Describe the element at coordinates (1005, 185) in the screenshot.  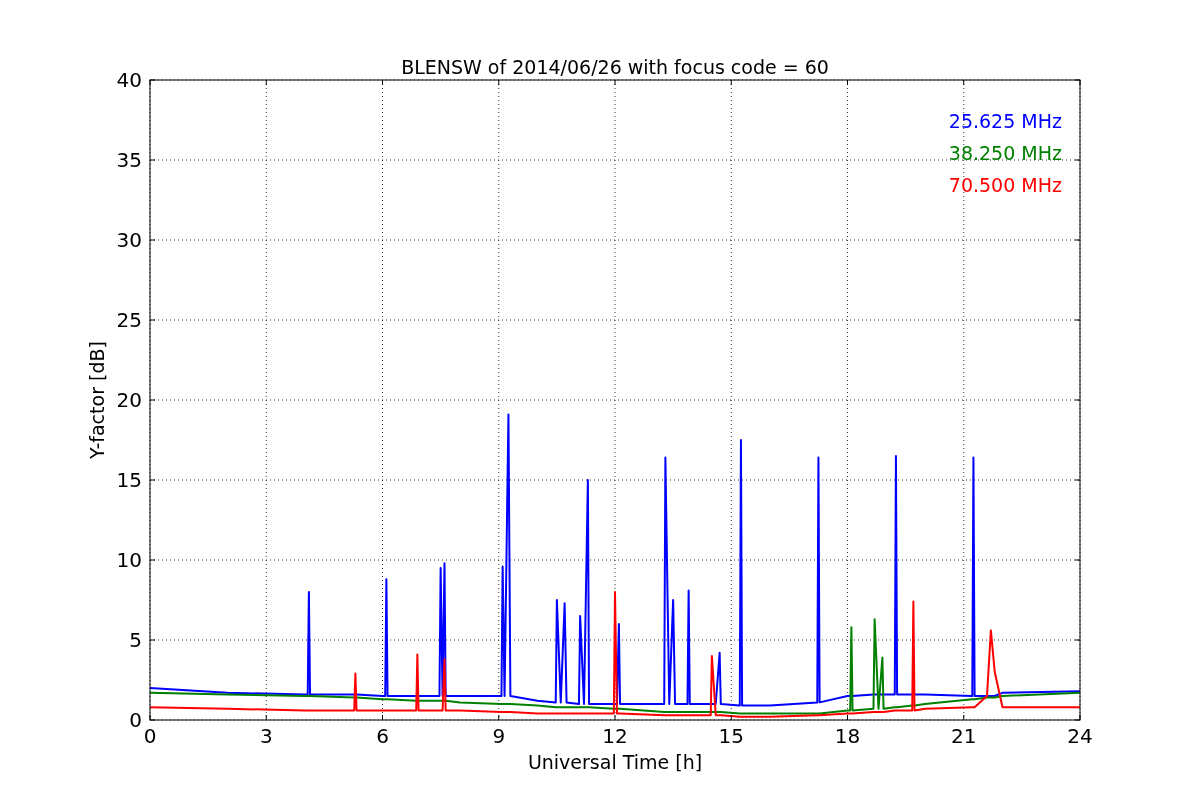
I see `legend-label: 70.500 MHz` at that location.